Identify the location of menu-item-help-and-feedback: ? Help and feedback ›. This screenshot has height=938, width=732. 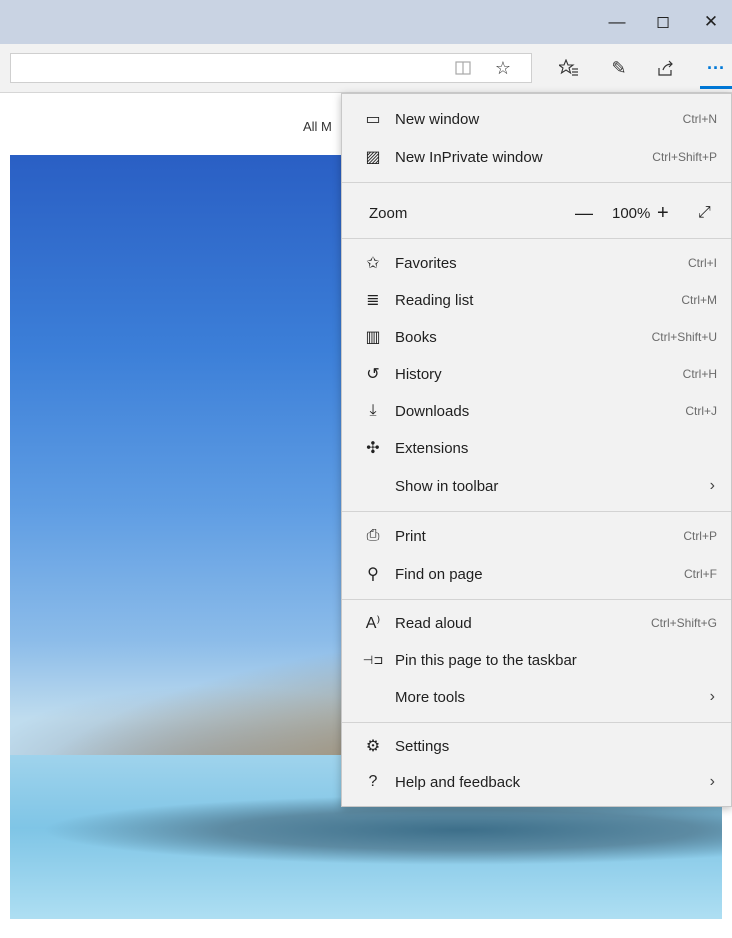
(536, 782).